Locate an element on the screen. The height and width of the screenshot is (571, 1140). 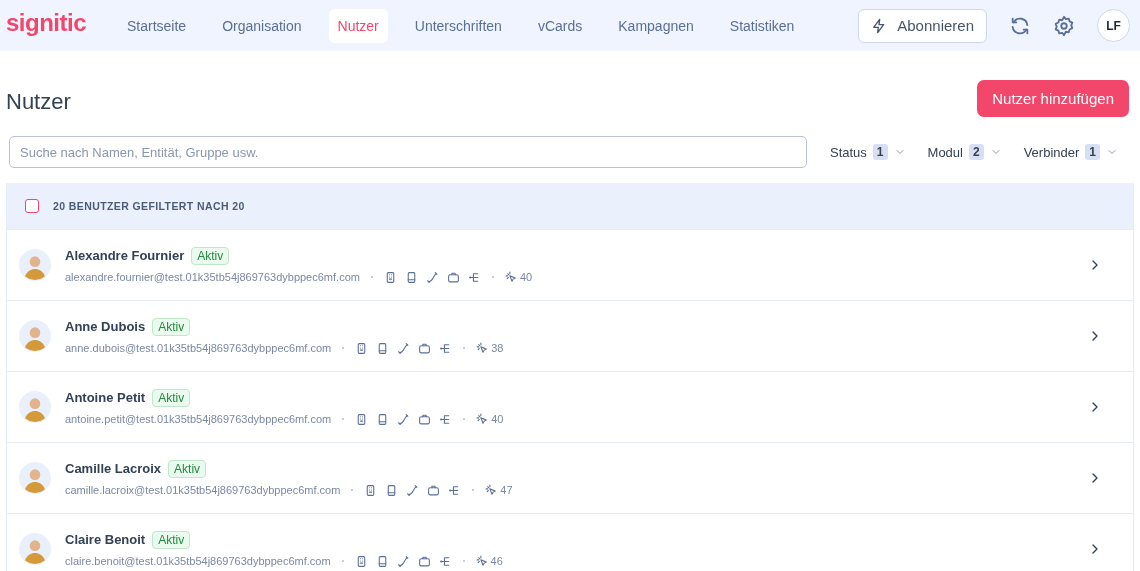
user-row: Alexandre Fournier Aktiv alexandre.fournier@test.01k35tb54j869763dybppec6mf.com 40 is located at coordinates (570, 264).